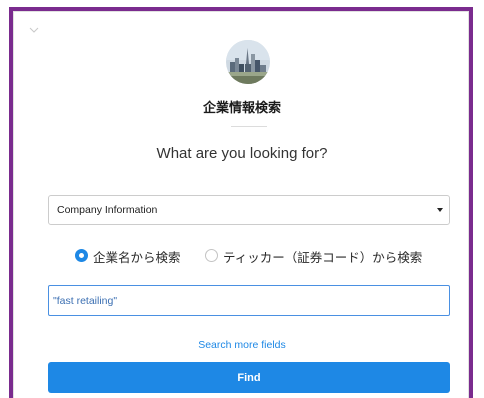 This screenshot has height=398, width=484. What do you see at coordinates (242, 345) in the screenshot?
I see `search-more-fields-link: Search more fields` at bounding box center [242, 345].